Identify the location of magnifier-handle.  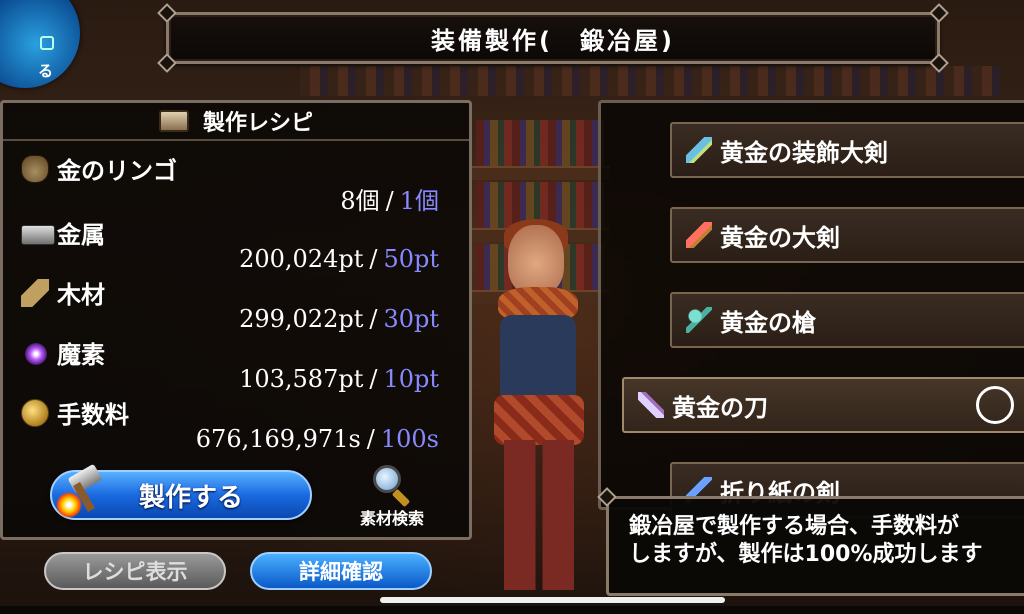
(401, 498).